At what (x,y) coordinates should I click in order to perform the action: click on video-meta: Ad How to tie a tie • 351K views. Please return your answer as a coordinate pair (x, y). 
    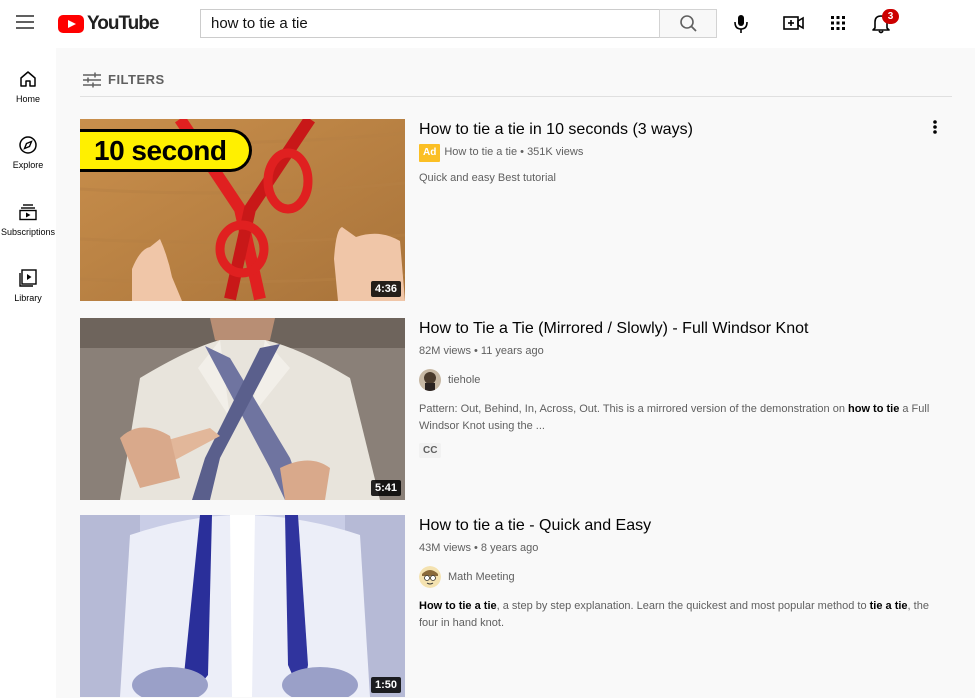
    Looking at the image, I should click on (679, 153).